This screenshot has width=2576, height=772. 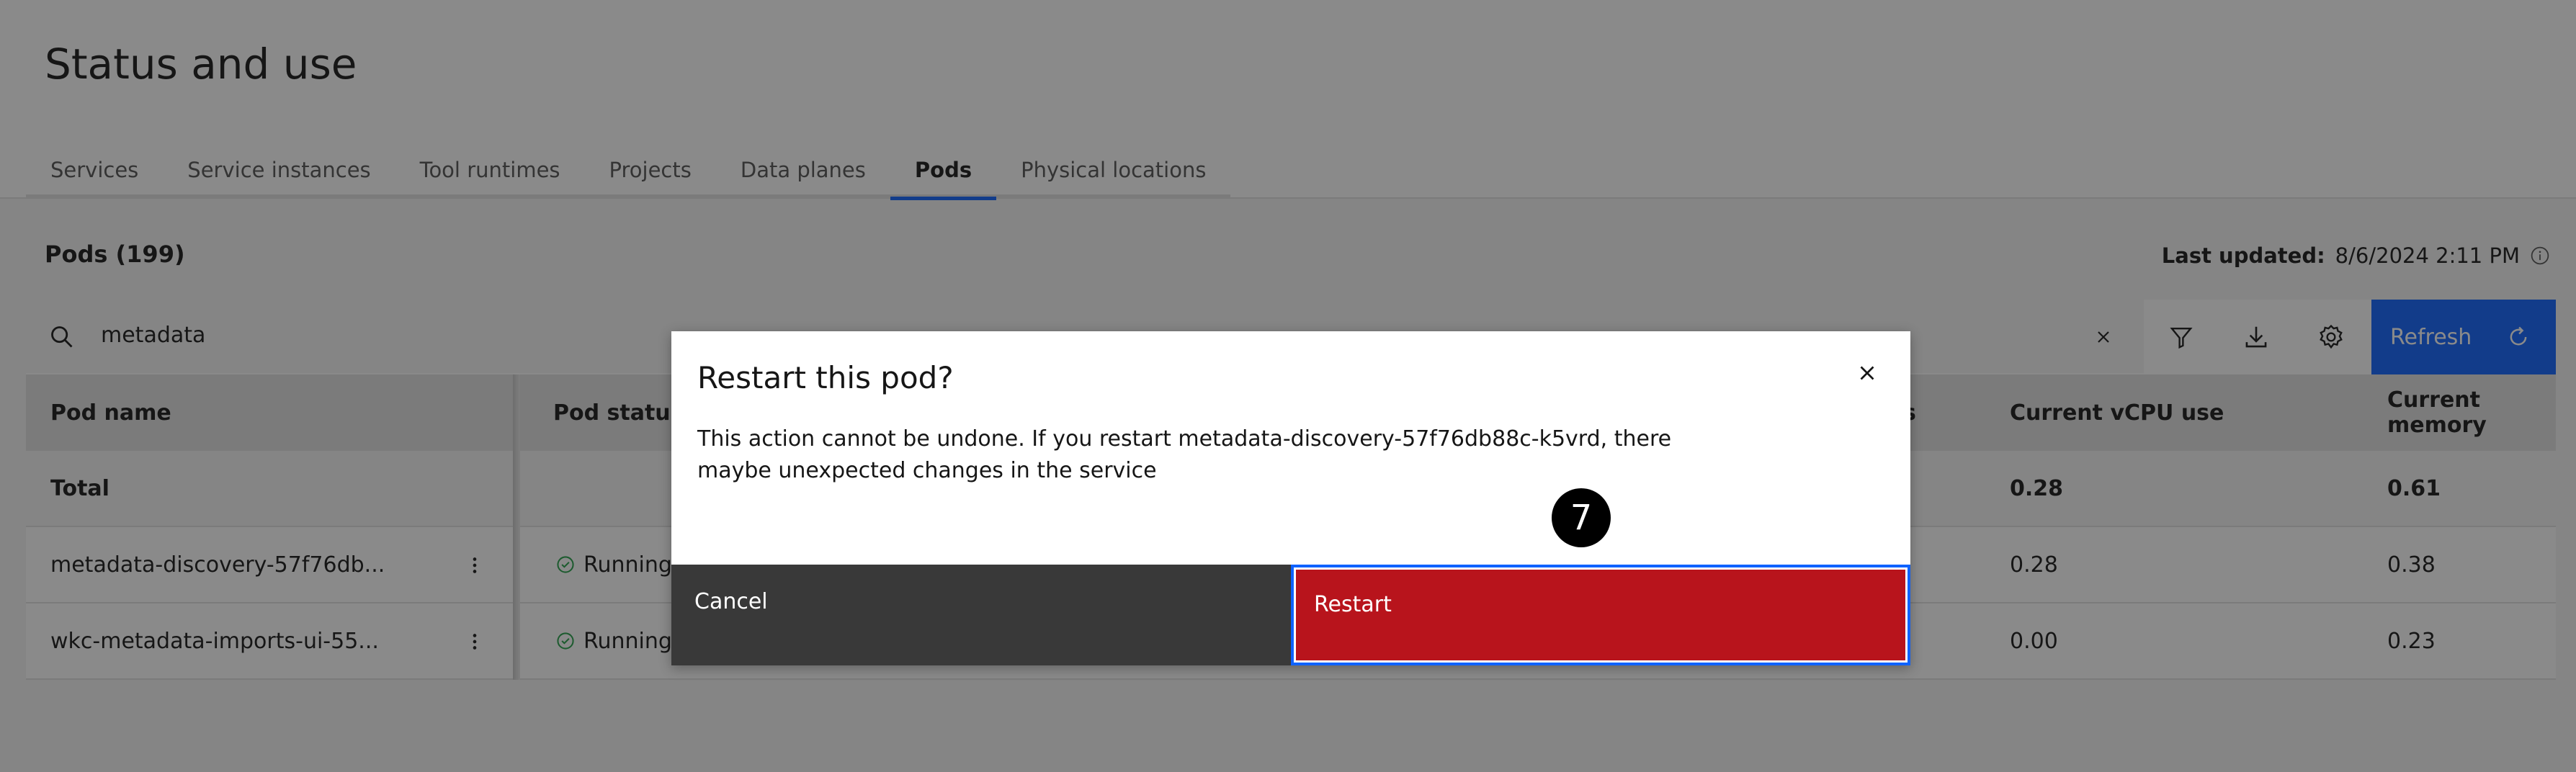 I want to click on modal-footer: Cancel Restart, so click(x=1290, y=615).